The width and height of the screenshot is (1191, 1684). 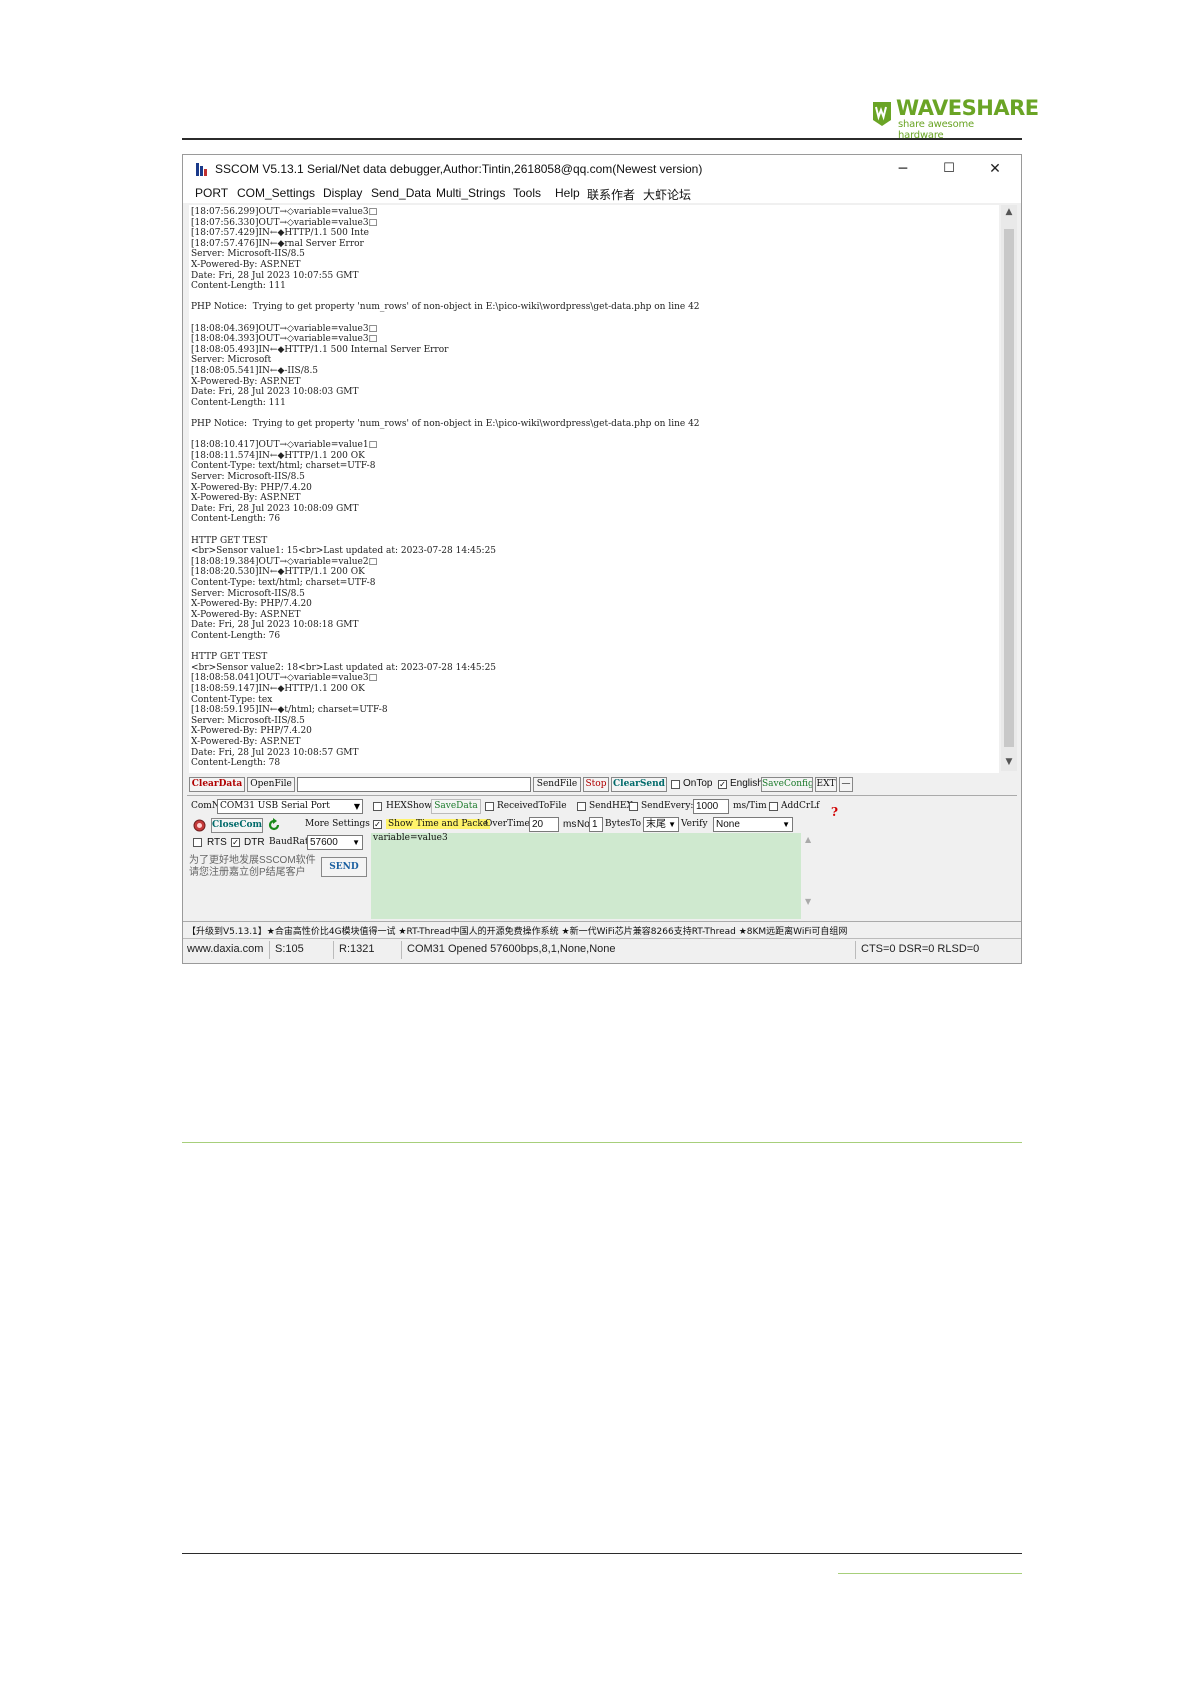 What do you see at coordinates (409, 806) in the screenshot?
I see `hex-show-label: HEXShow` at bounding box center [409, 806].